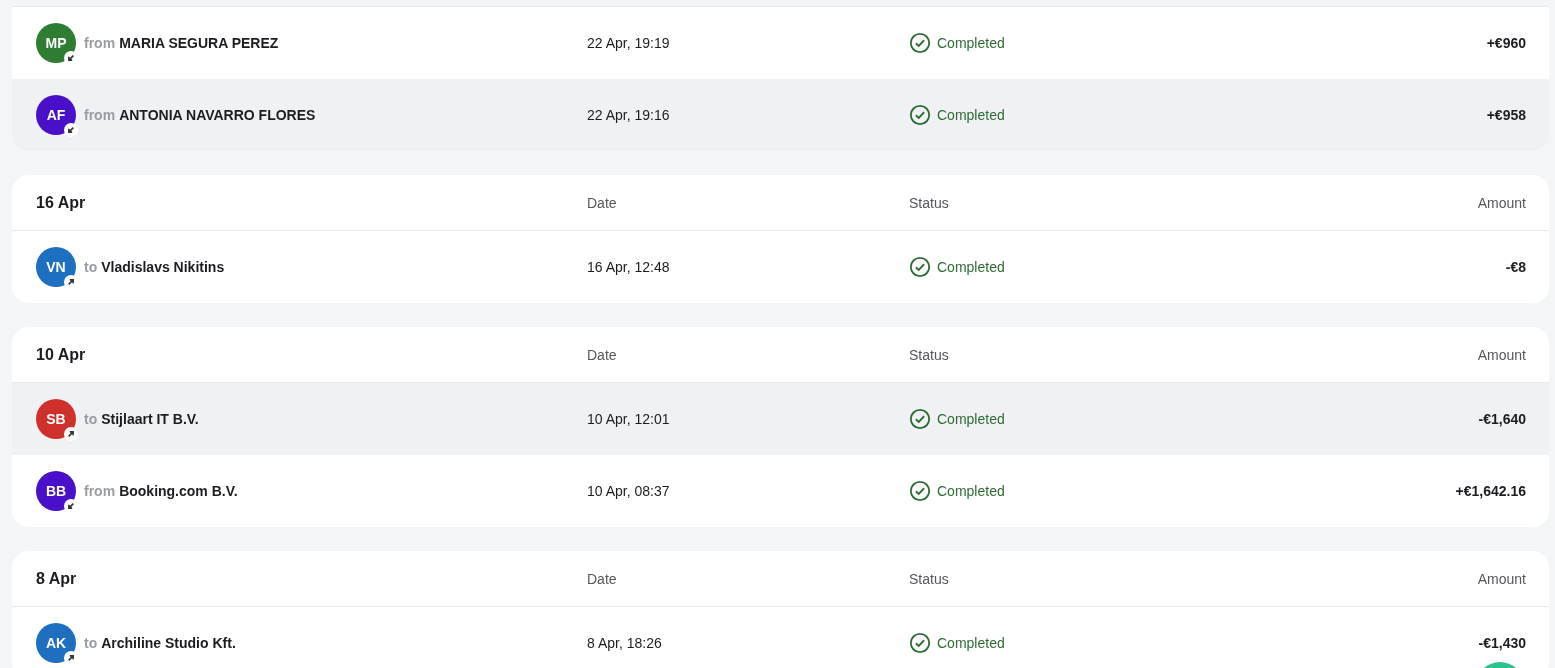 This screenshot has width=1555, height=668. What do you see at coordinates (56, 643) in the screenshot?
I see `avatar: AK` at bounding box center [56, 643].